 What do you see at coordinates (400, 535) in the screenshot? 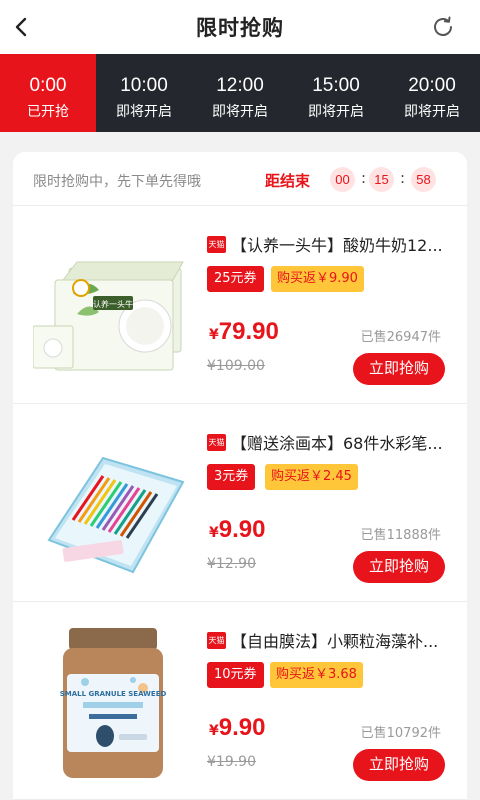
I see `sold-count: 已售11888件` at bounding box center [400, 535].